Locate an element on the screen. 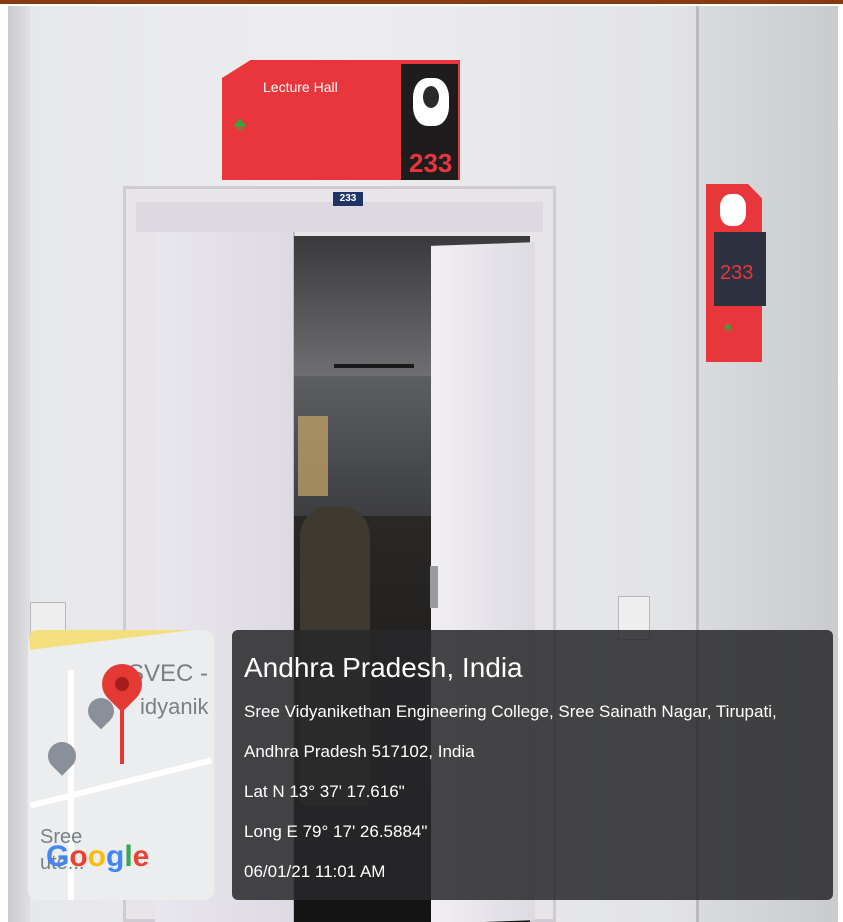 Image resolution: width=843 pixels, height=922 pixels. latitude-text: Lat N 13° 37' 17.616" is located at coordinates (324, 791).